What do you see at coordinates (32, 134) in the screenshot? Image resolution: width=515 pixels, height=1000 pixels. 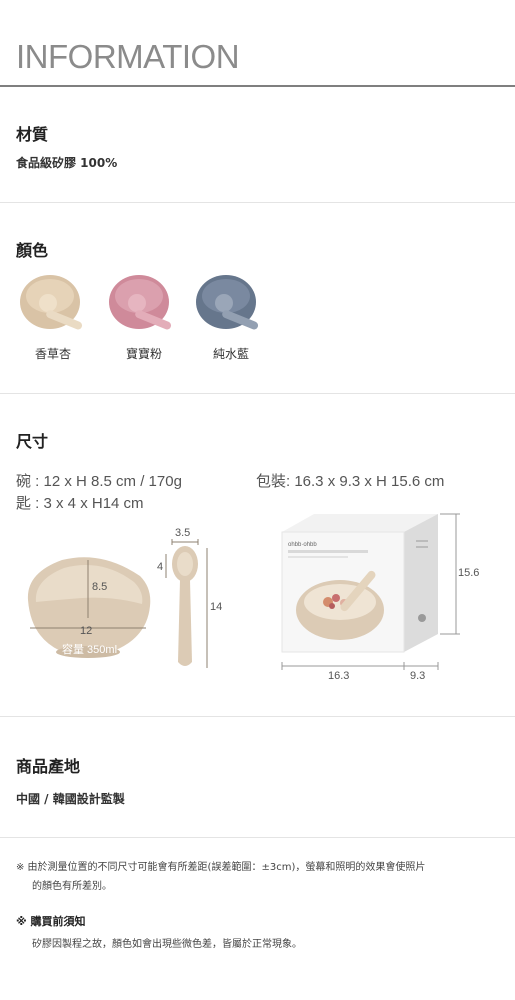 I see `material-heading: 材質` at bounding box center [32, 134].